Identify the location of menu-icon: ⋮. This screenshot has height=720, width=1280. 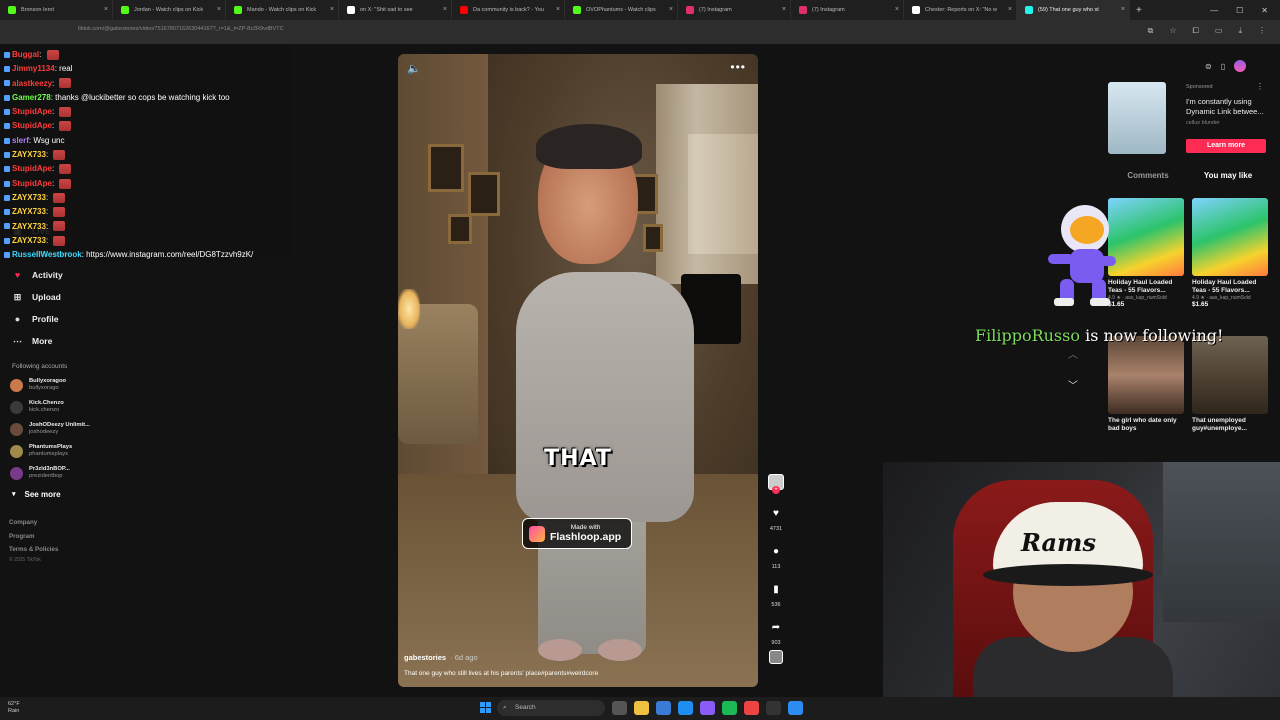
(1262, 31).